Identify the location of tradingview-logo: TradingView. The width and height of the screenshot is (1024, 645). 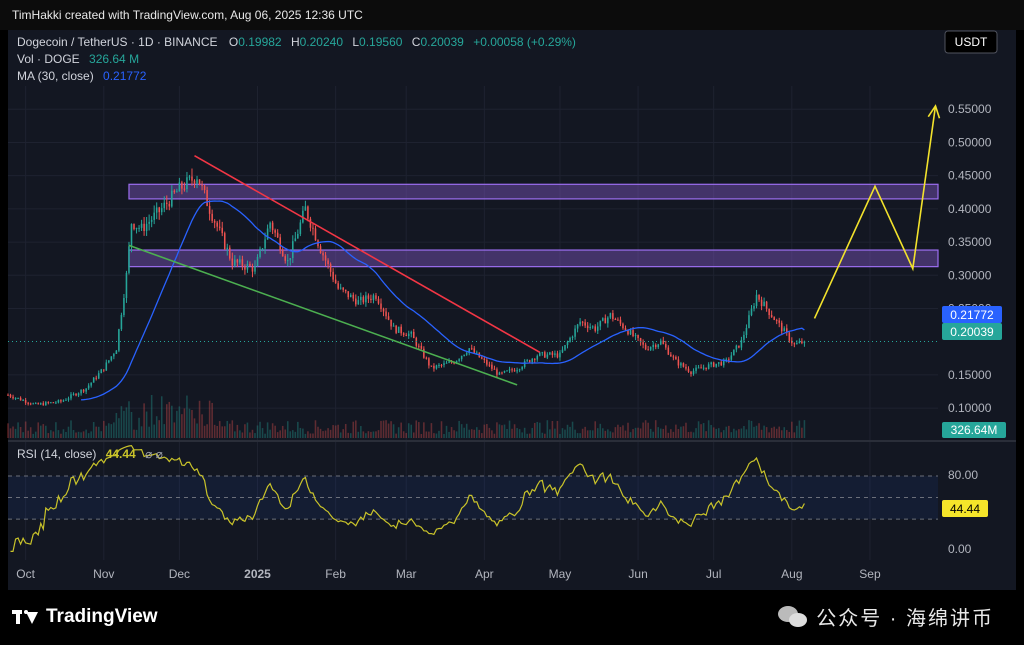
(85, 617).